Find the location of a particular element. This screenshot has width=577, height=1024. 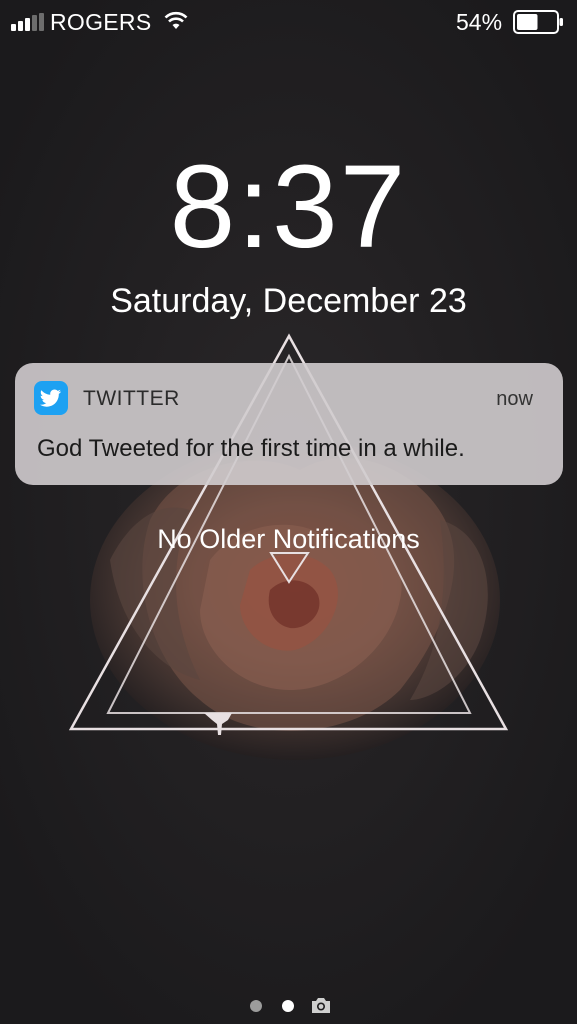

camera-icon is located at coordinates (321, 1005).